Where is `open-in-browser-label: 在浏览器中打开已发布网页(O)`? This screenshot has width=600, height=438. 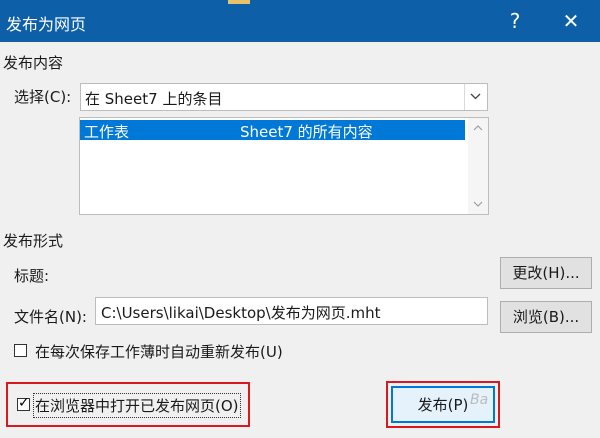
open-in-browser-label: 在浏览器中打开已发布网页(O) is located at coordinates (137, 405).